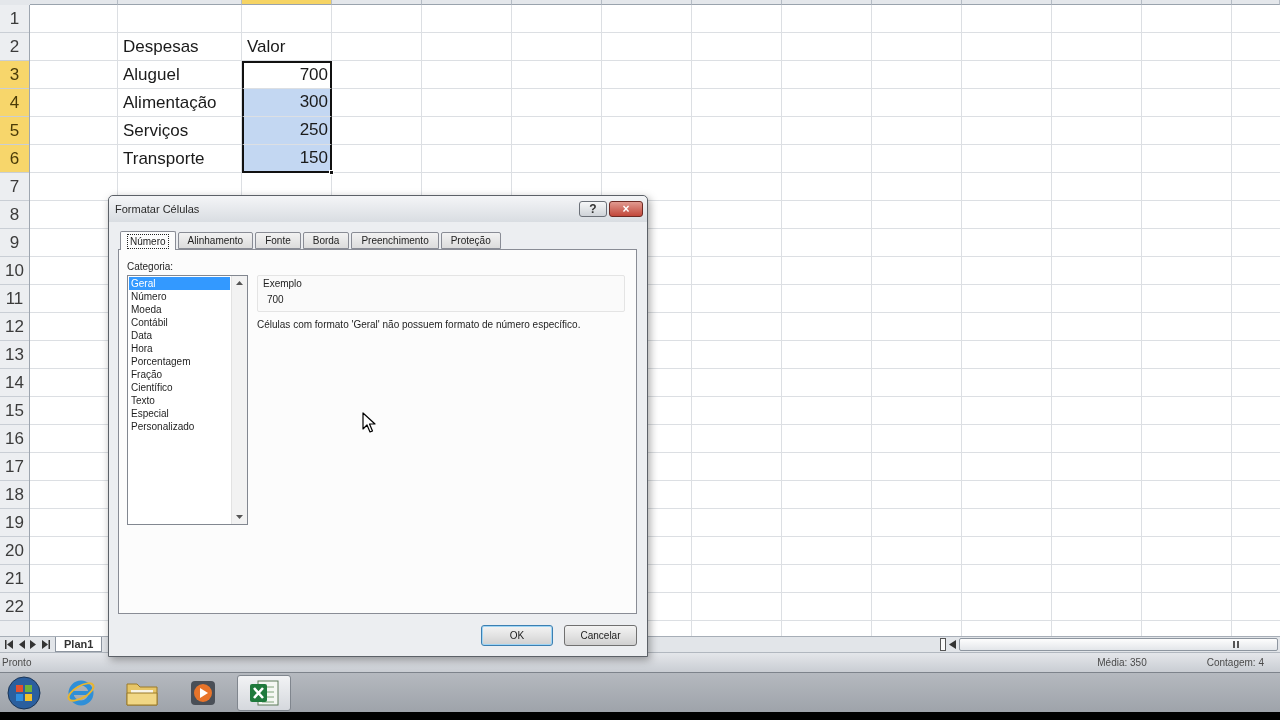 The image size is (1280, 720). Describe the element at coordinates (179, 413) in the screenshot. I see `list-item: Especial` at that location.